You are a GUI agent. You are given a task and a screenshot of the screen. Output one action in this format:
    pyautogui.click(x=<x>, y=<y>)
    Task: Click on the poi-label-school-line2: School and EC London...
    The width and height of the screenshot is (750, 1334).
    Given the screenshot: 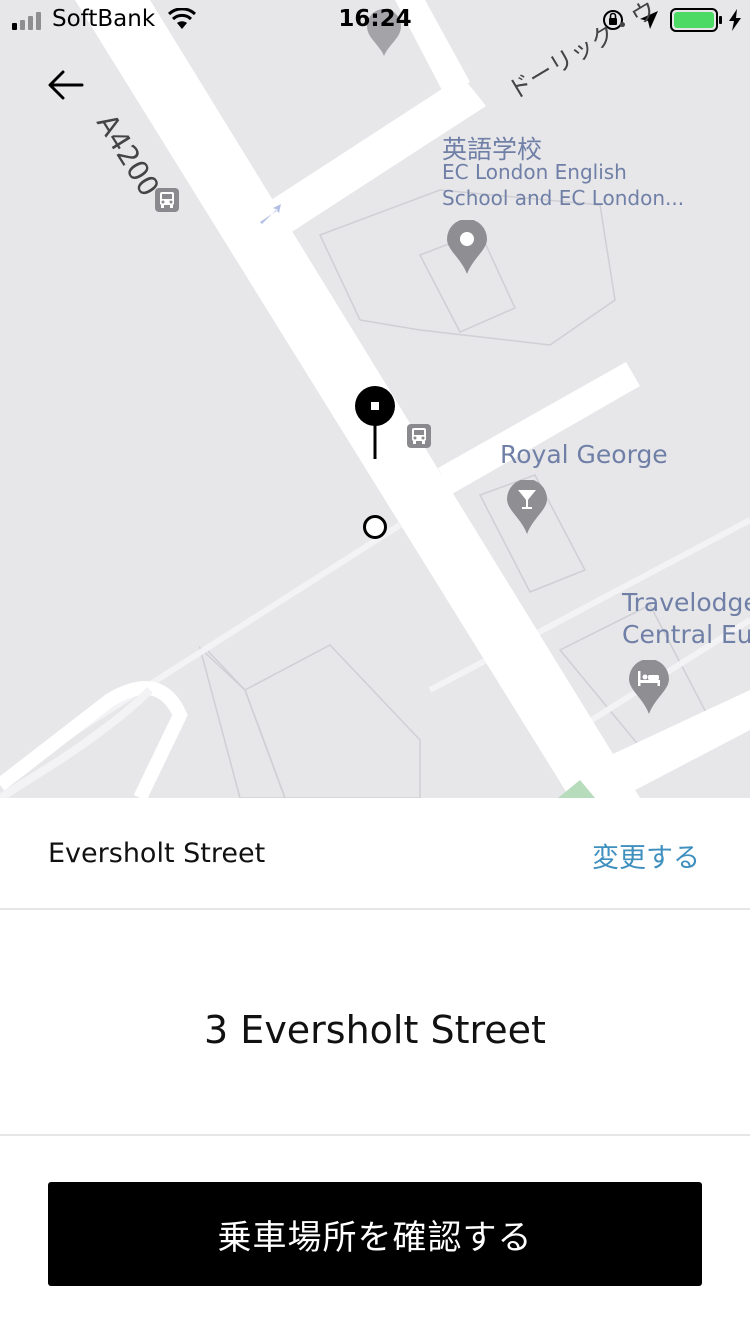 What is the action you would take?
    pyautogui.click(x=563, y=198)
    